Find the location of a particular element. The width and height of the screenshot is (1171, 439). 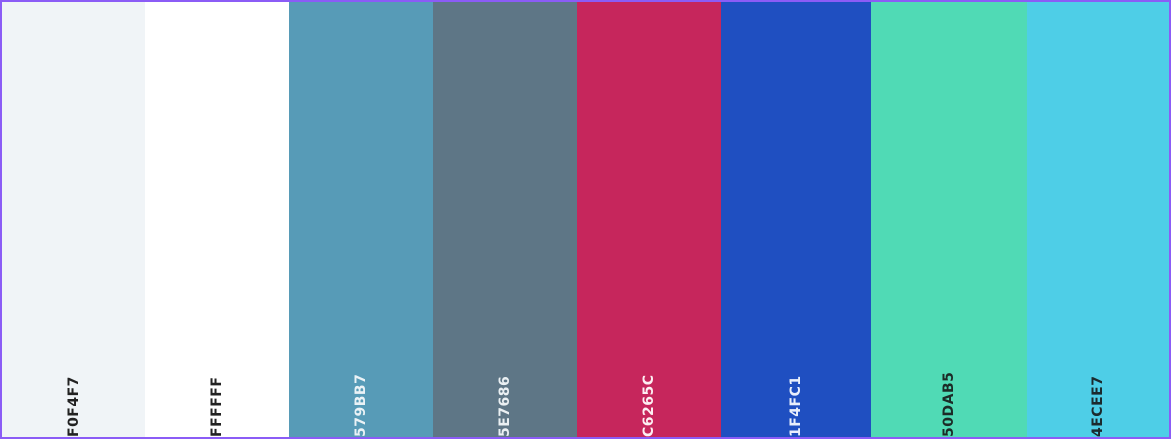

swatch-50dab5: 50DAB5 is located at coordinates (949, 219).